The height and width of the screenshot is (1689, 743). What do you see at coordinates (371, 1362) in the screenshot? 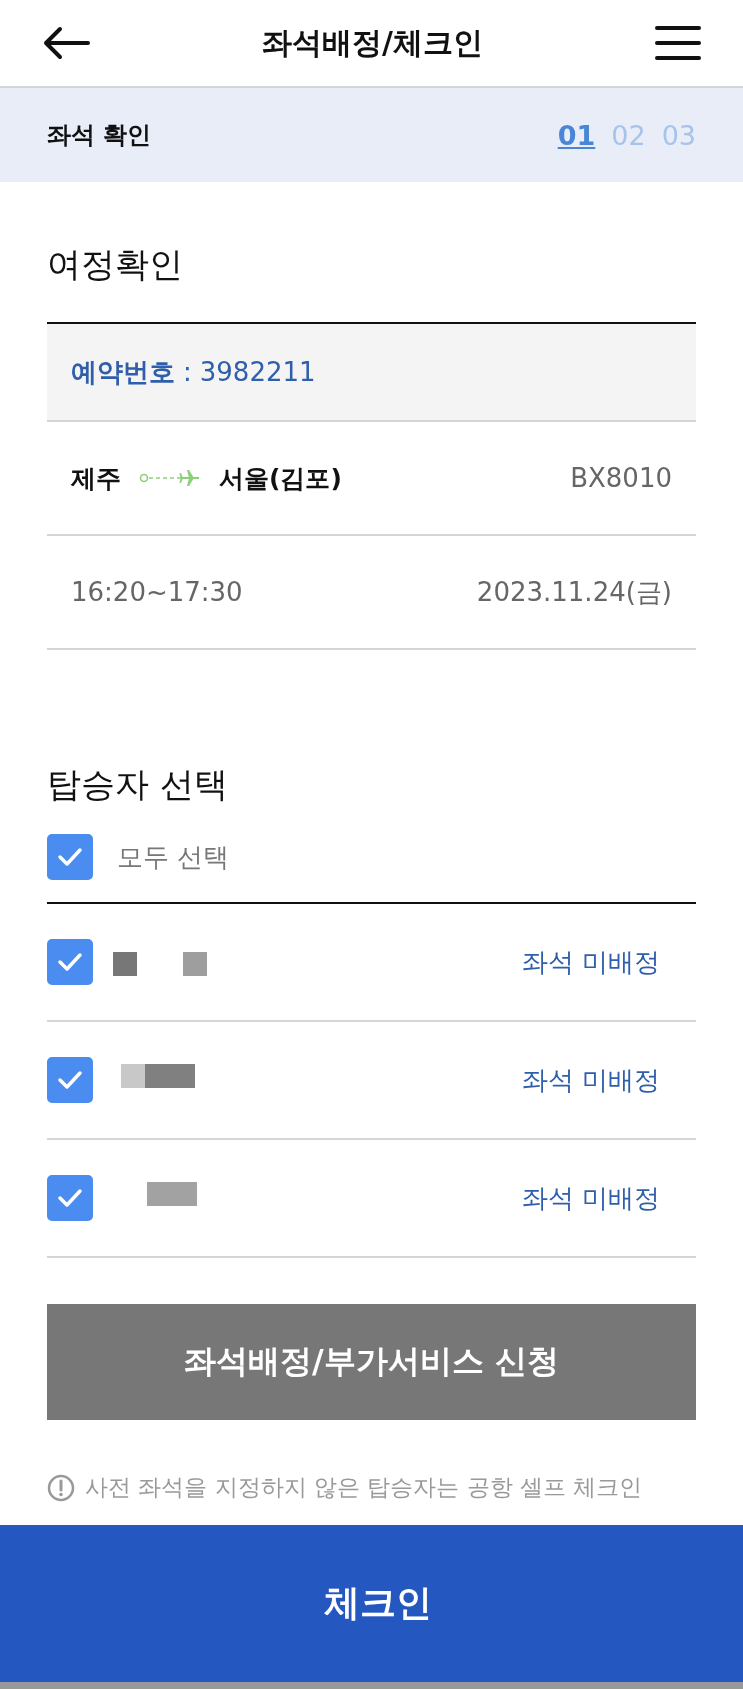
I see `seat-assignment-button: 좌석배정/부가서비스 신청` at bounding box center [371, 1362].